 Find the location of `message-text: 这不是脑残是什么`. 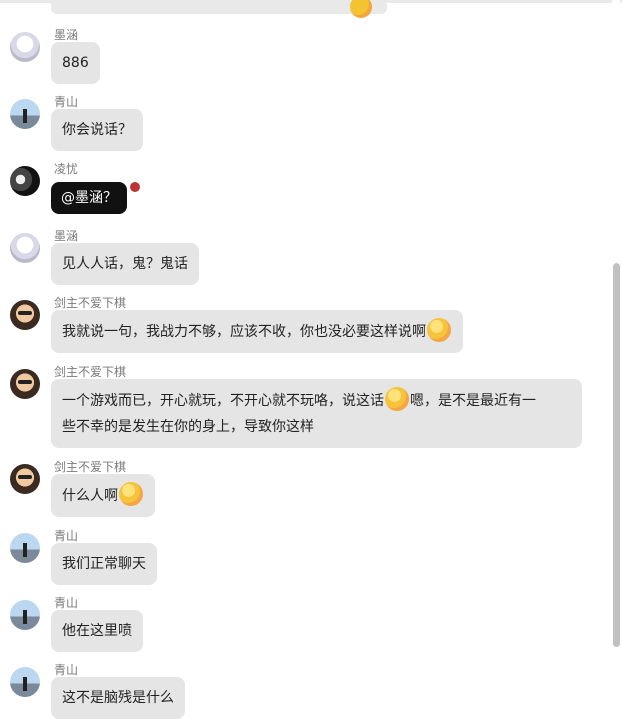

message-text: 这不是脑残是什么 is located at coordinates (118, 698).